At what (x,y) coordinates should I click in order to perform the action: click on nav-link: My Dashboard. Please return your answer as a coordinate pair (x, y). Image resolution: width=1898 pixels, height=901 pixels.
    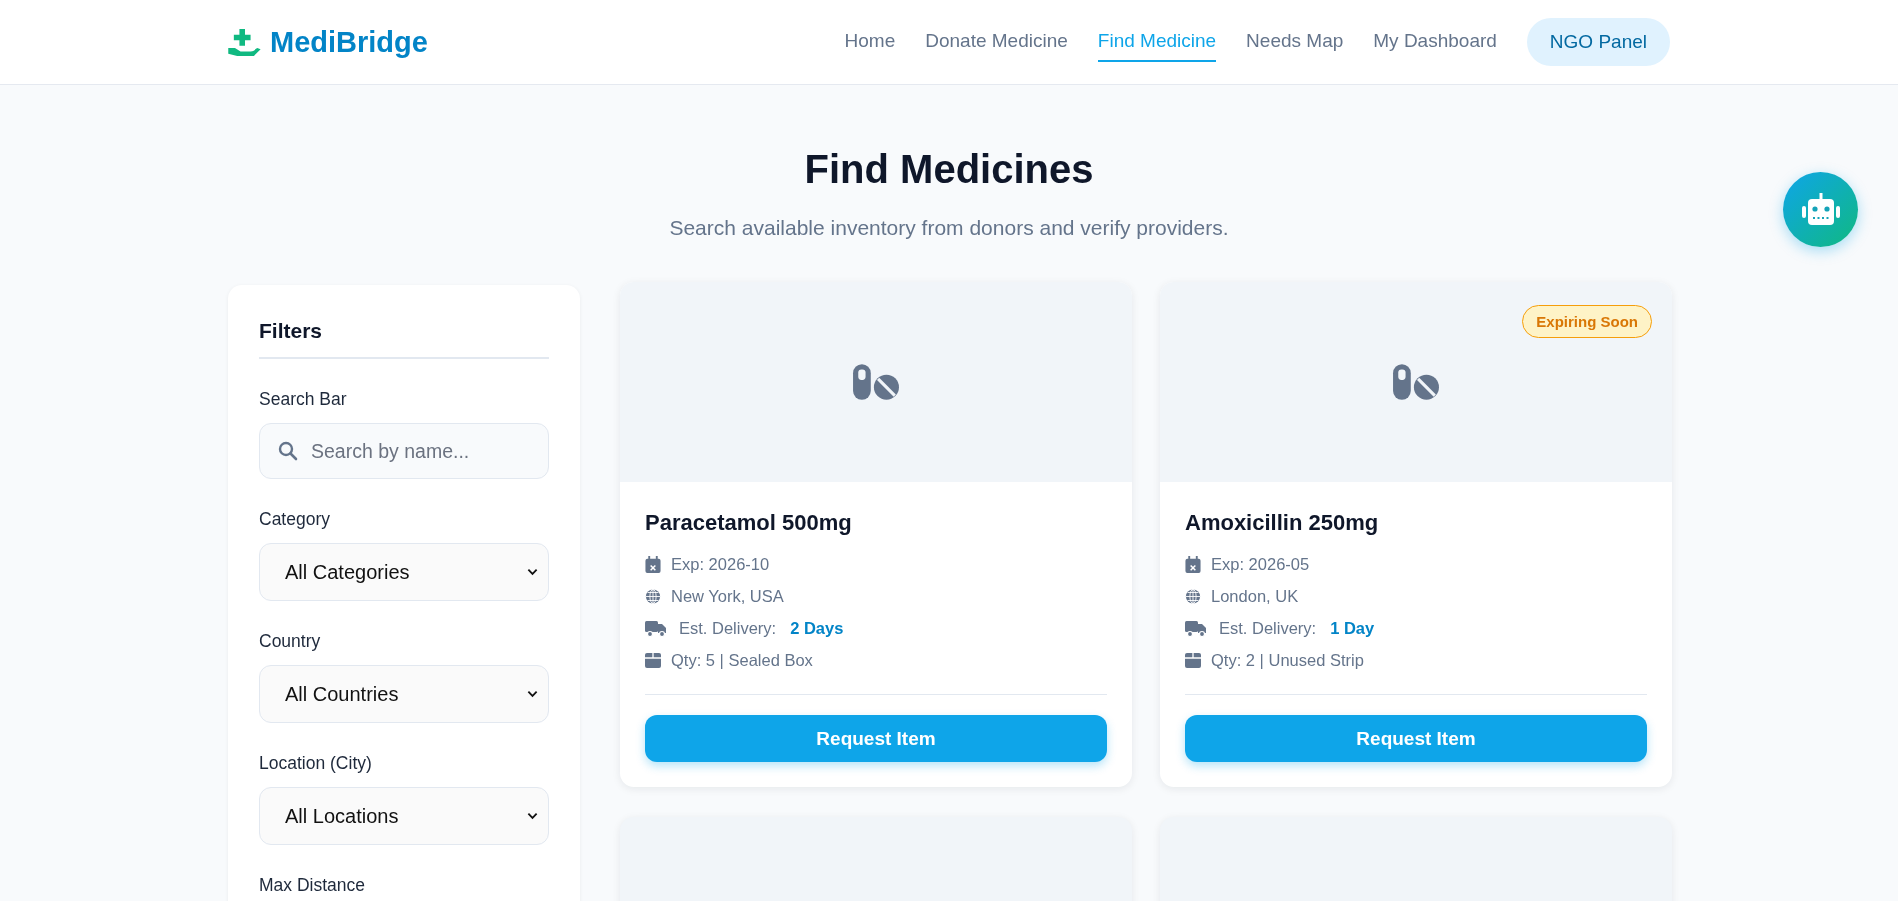
    Looking at the image, I should click on (1435, 42).